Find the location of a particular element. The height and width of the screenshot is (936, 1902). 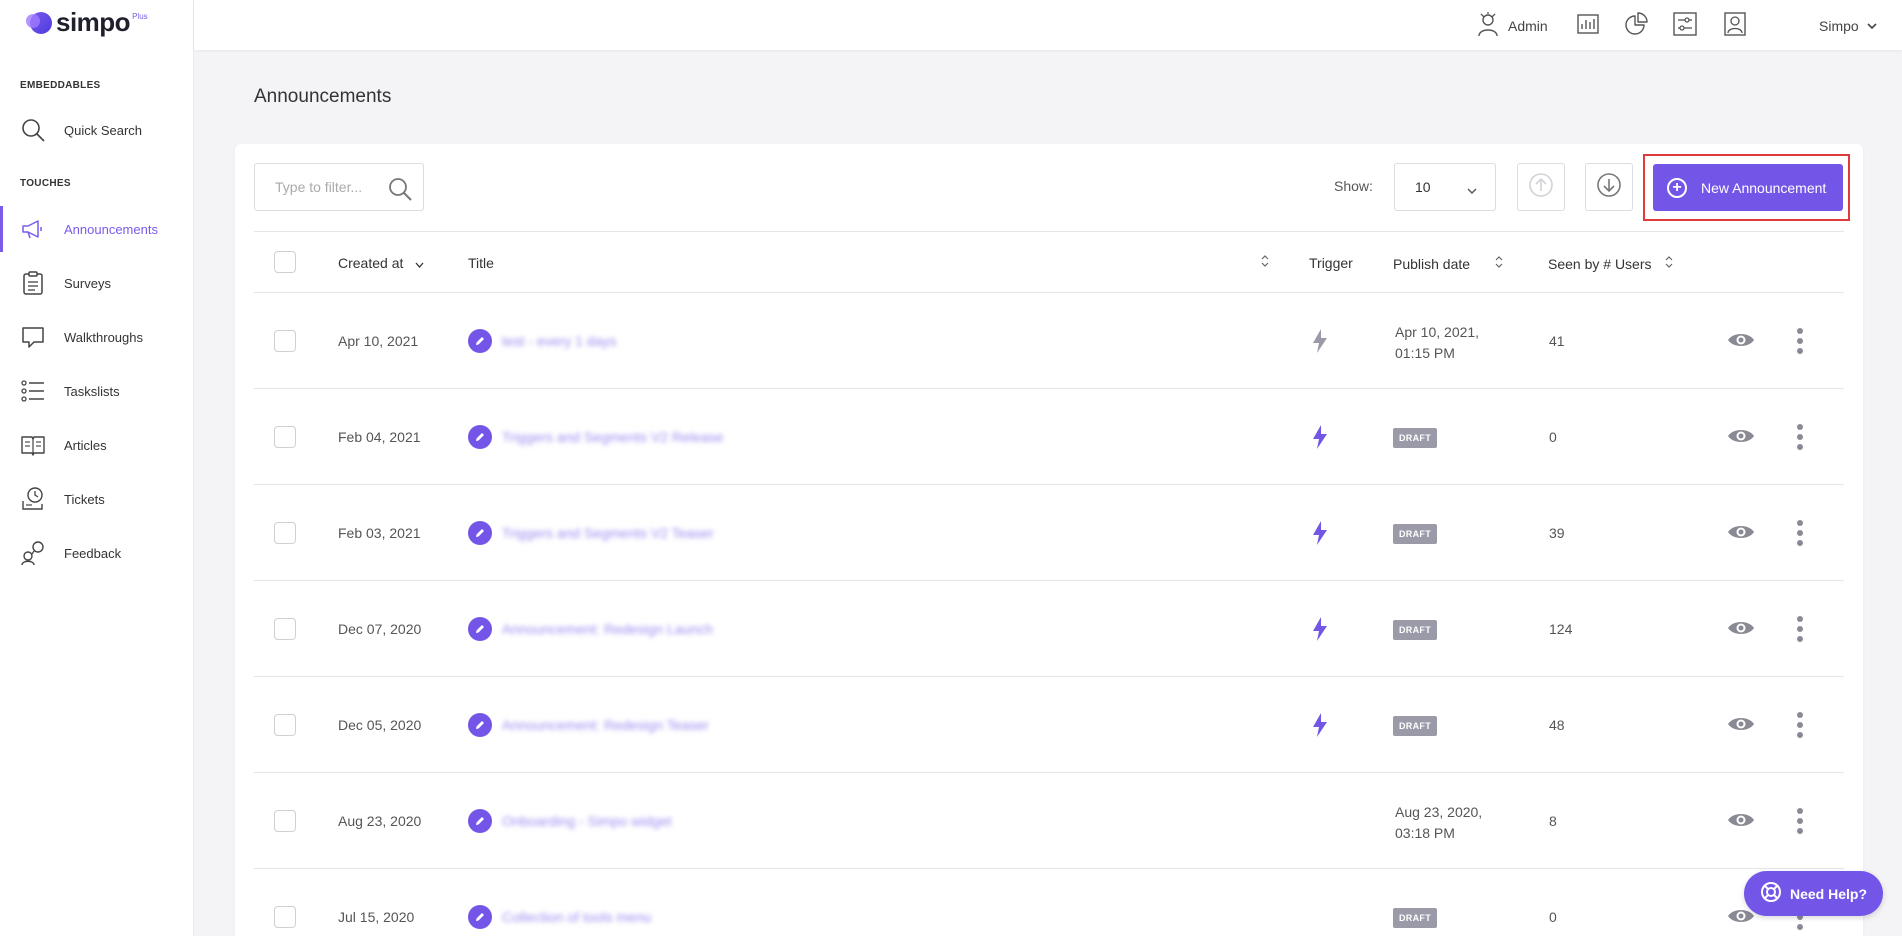

arrow-up-circle-icon is located at coordinates (1541, 187).